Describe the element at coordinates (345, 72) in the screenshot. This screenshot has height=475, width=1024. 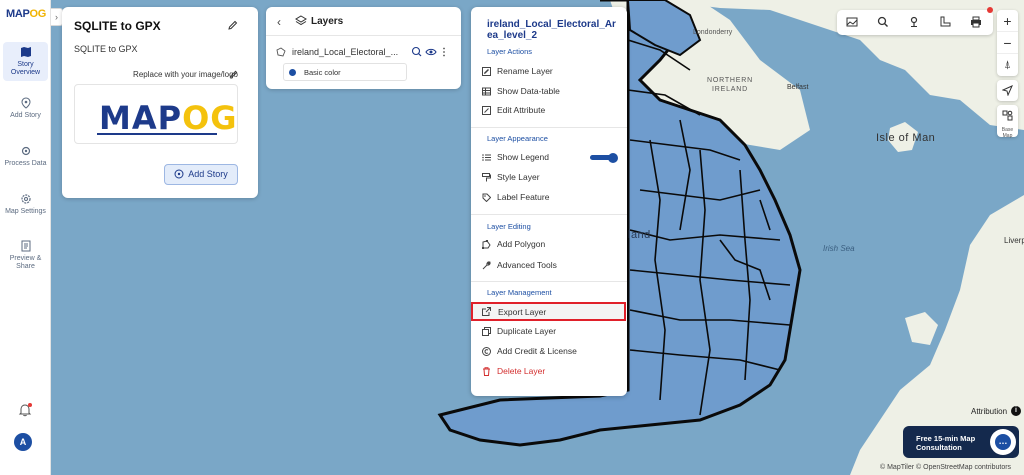
I see `basic-color-style: Basic color` at that location.